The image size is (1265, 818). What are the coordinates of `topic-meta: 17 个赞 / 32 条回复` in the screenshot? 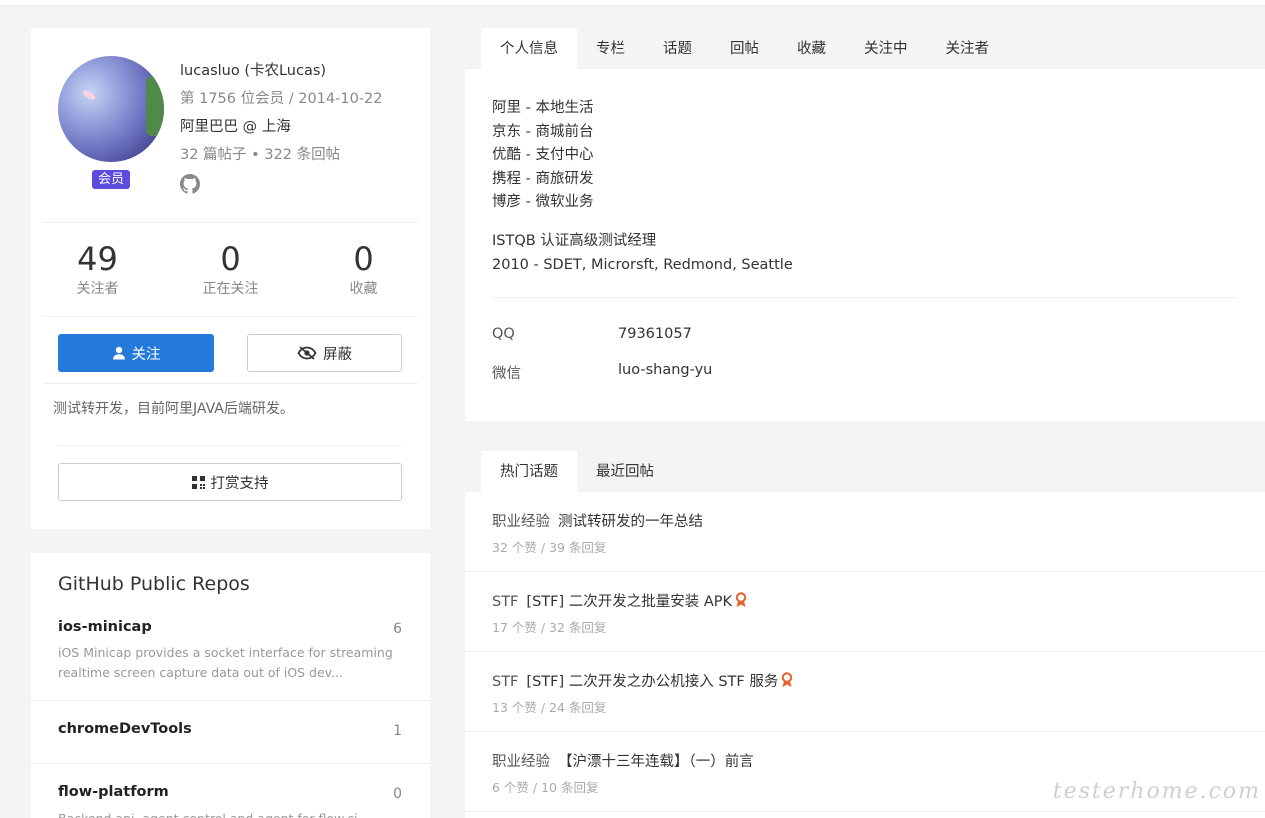 It's located at (549, 627).